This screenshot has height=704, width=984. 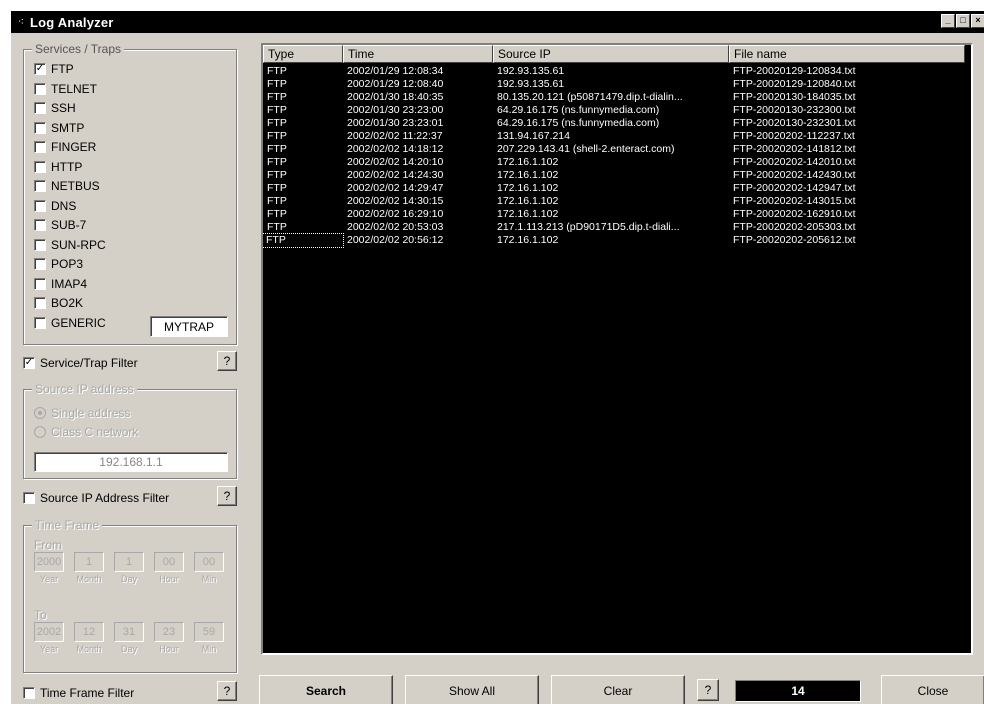 I want to click on single-address-radio-dot, so click(x=40, y=413).